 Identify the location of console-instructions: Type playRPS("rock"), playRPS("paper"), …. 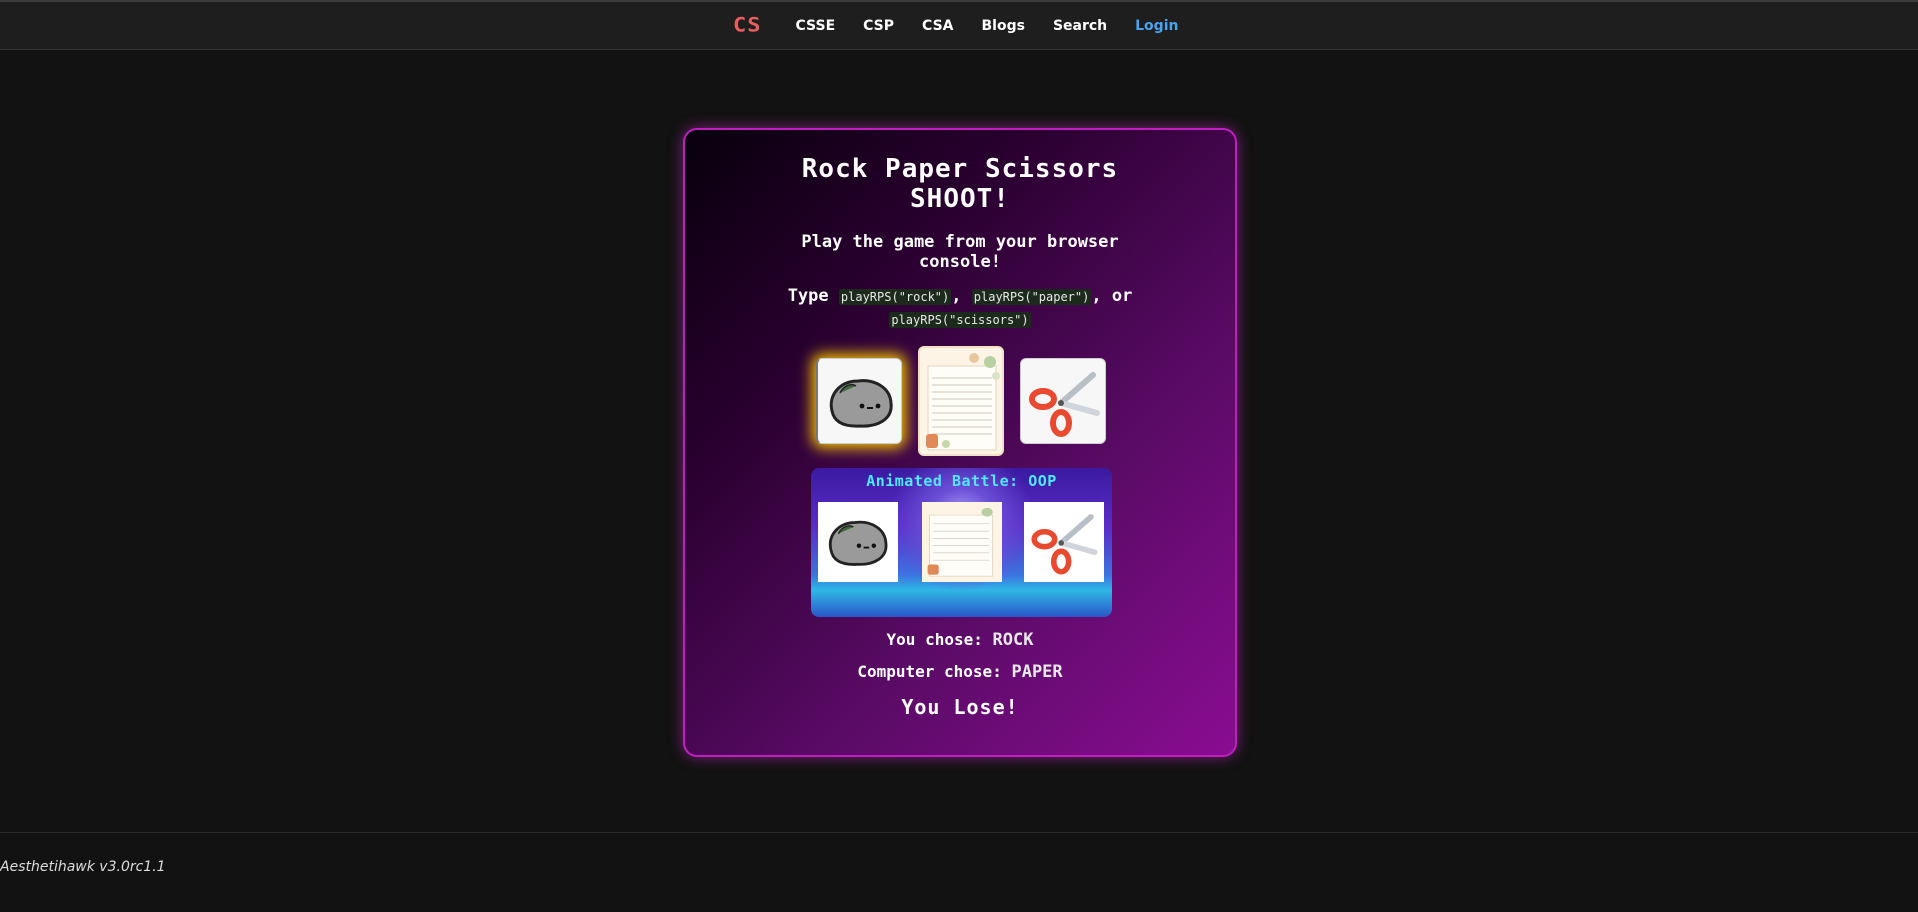
(960, 308).